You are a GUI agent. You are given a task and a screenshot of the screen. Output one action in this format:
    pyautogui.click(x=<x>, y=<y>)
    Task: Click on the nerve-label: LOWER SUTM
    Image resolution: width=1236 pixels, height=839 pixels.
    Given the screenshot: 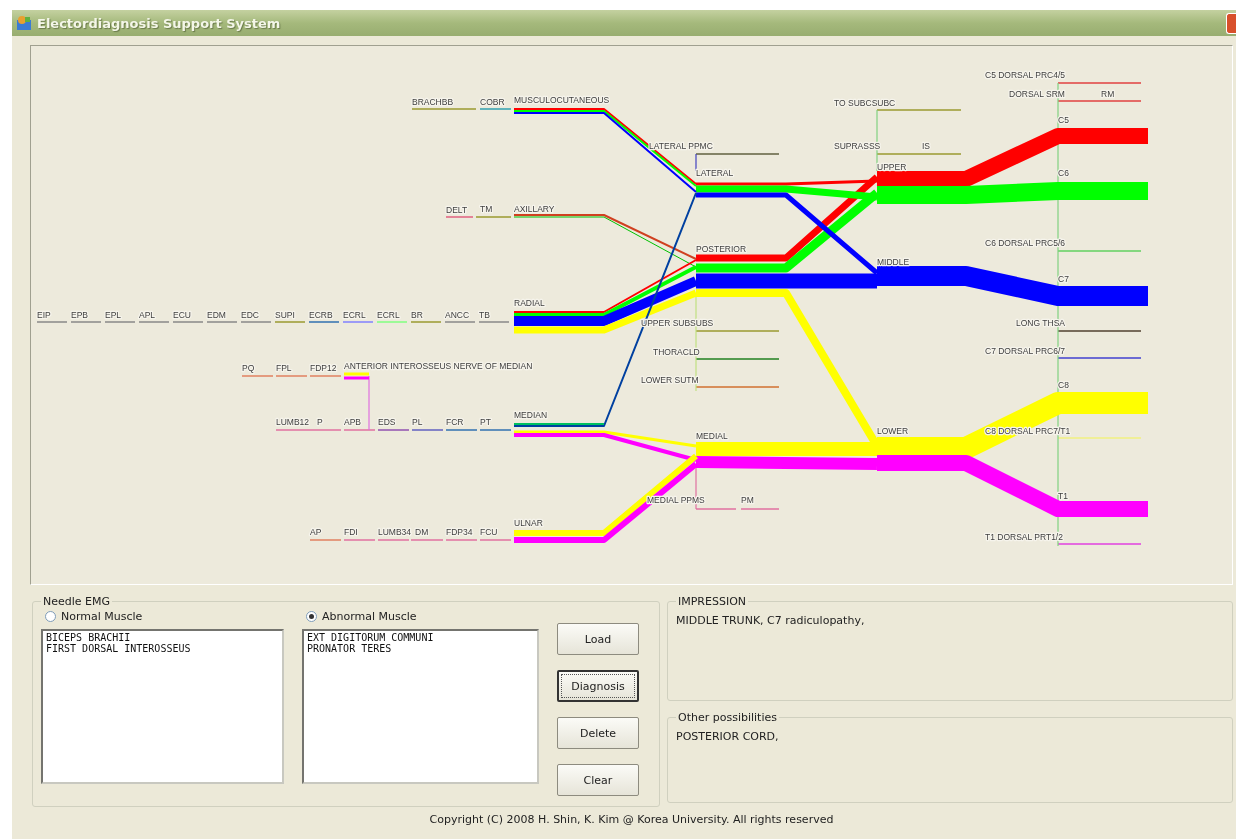 What is the action you would take?
    pyautogui.click(x=670, y=380)
    